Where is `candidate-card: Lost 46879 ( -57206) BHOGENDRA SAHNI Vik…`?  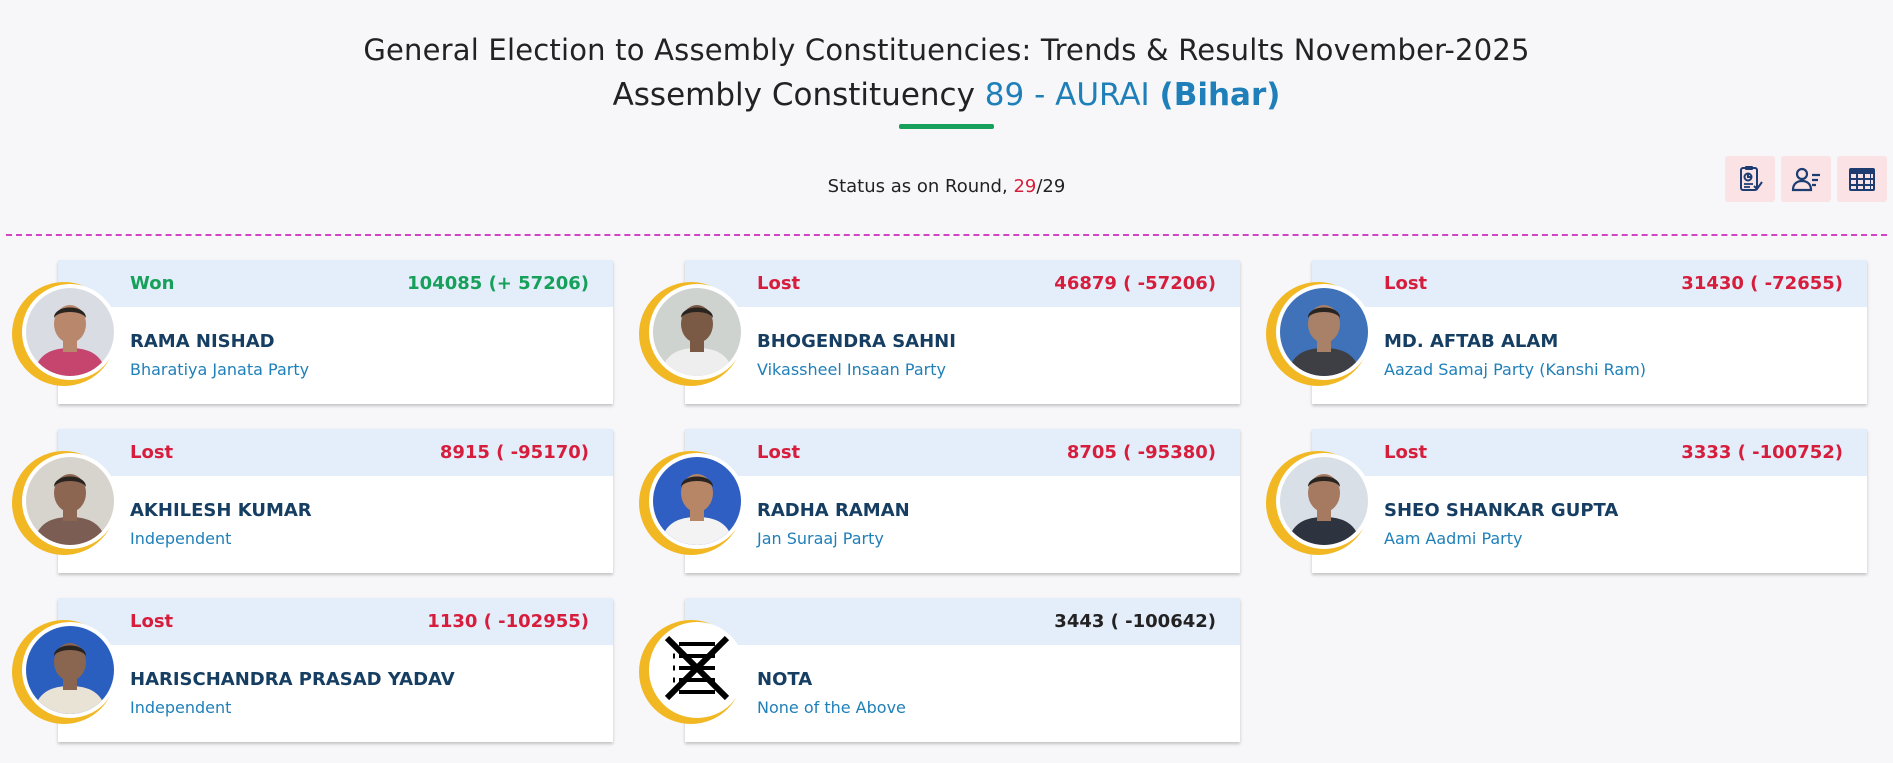
candidate-card: Lost 46879 ( -57206) BHOGENDRA SAHNI Vik… is located at coordinates (939, 332).